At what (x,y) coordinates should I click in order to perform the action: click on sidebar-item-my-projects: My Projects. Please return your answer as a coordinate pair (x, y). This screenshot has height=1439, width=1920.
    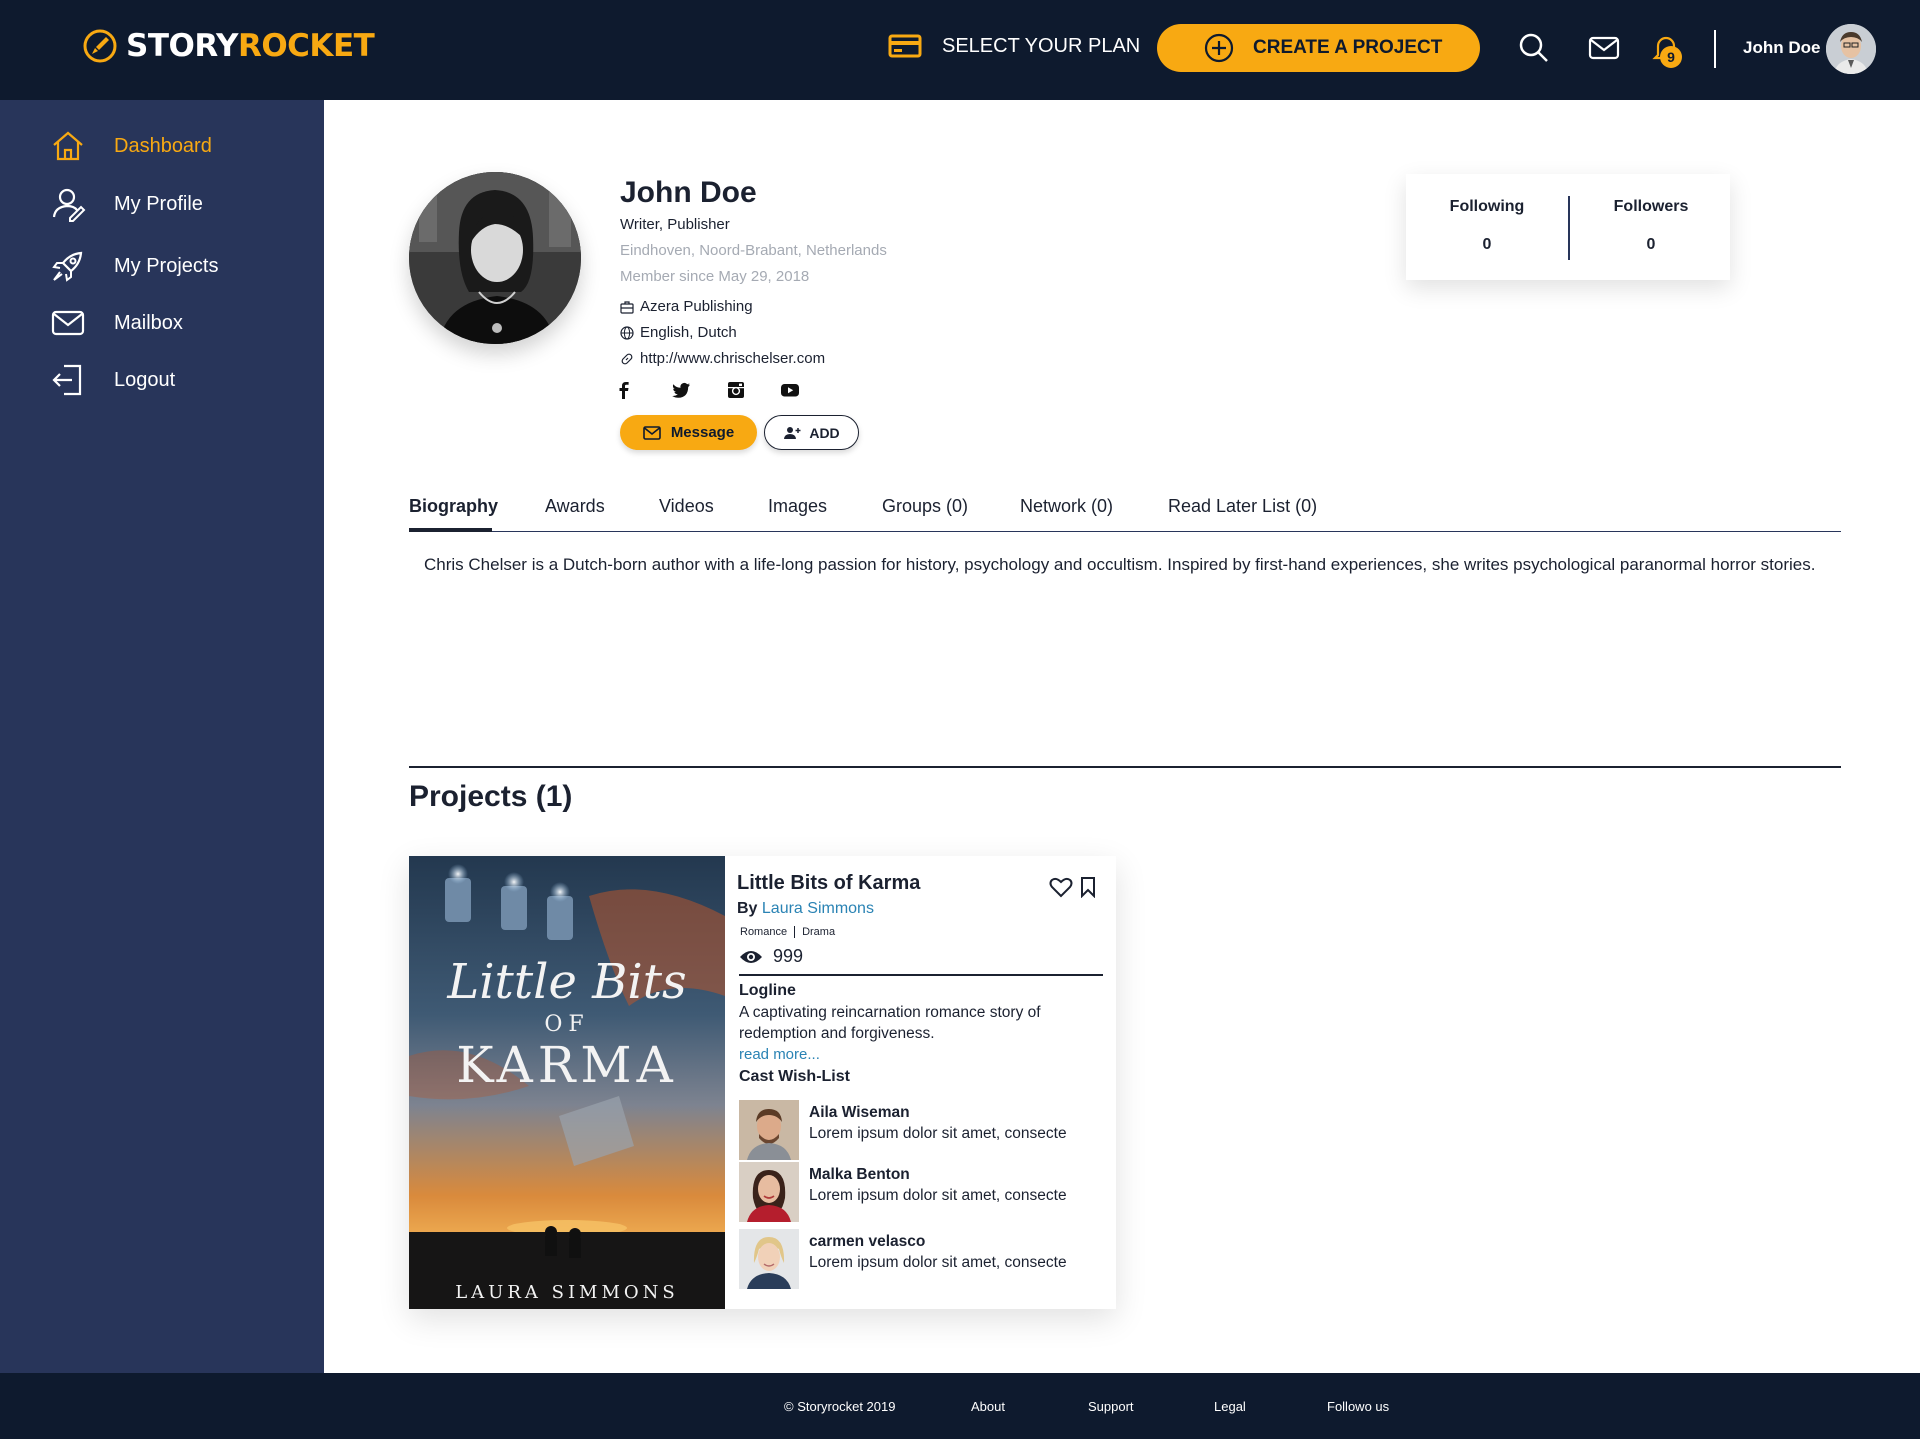
    Looking at the image, I should click on (134, 266).